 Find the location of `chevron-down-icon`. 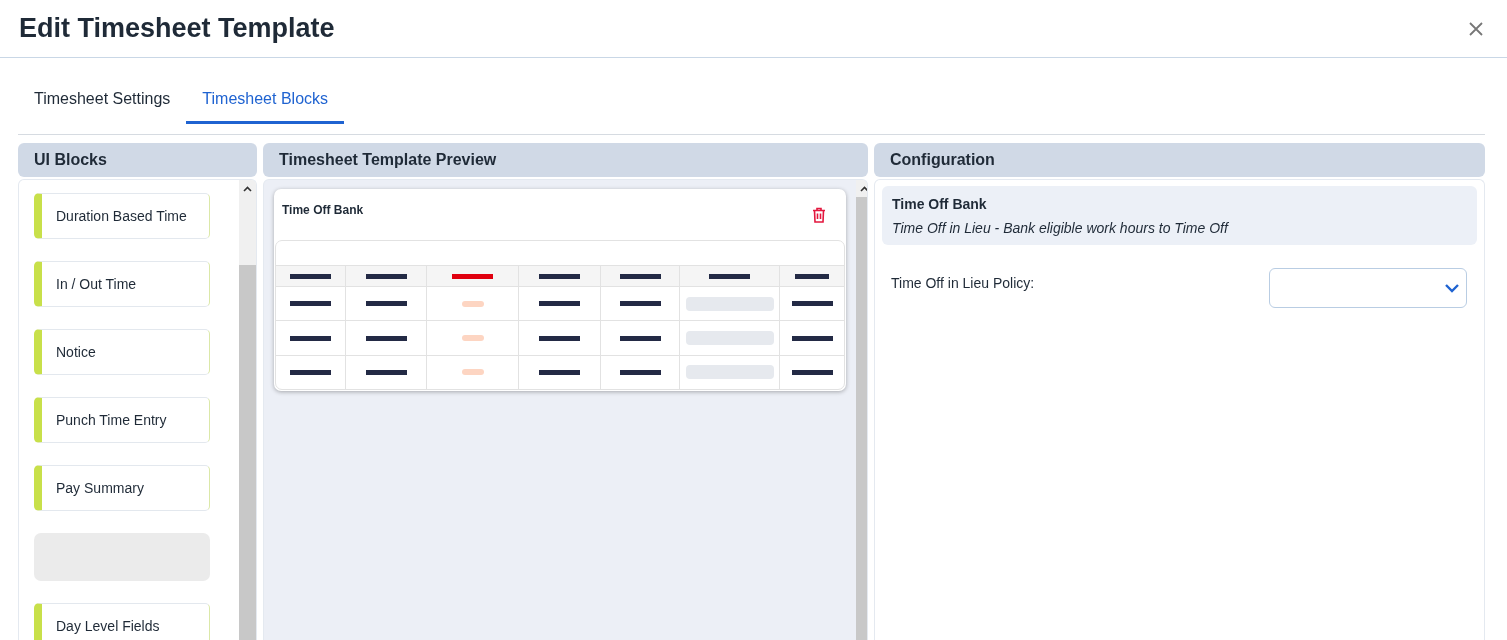

chevron-down-icon is located at coordinates (1452, 288).